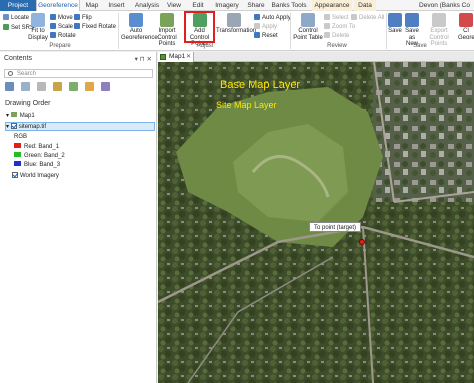  What do you see at coordinates (53, 26) in the screenshot?
I see `scale-icon` at bounding box center [53, 26].